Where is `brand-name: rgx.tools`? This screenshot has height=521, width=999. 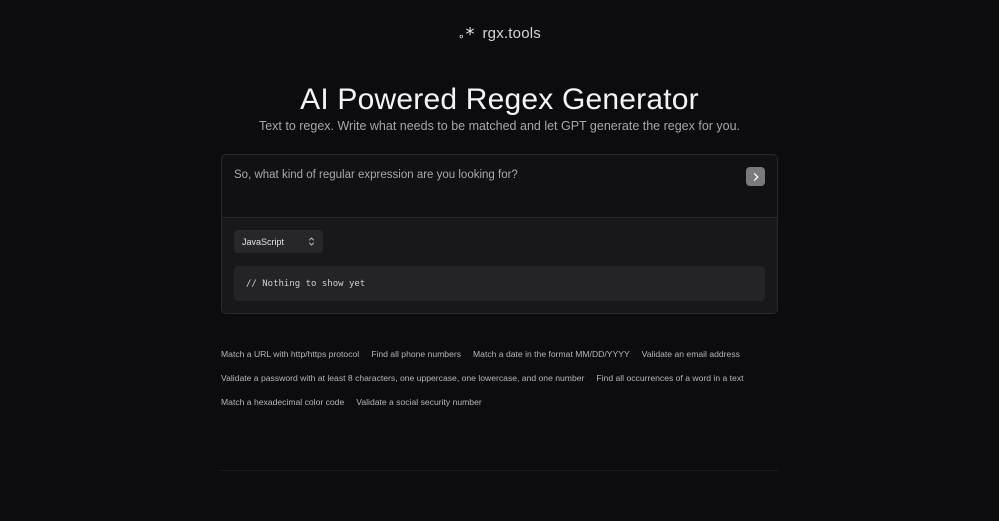 brand-name: rgx.tools is located at coordinates (511, 33).